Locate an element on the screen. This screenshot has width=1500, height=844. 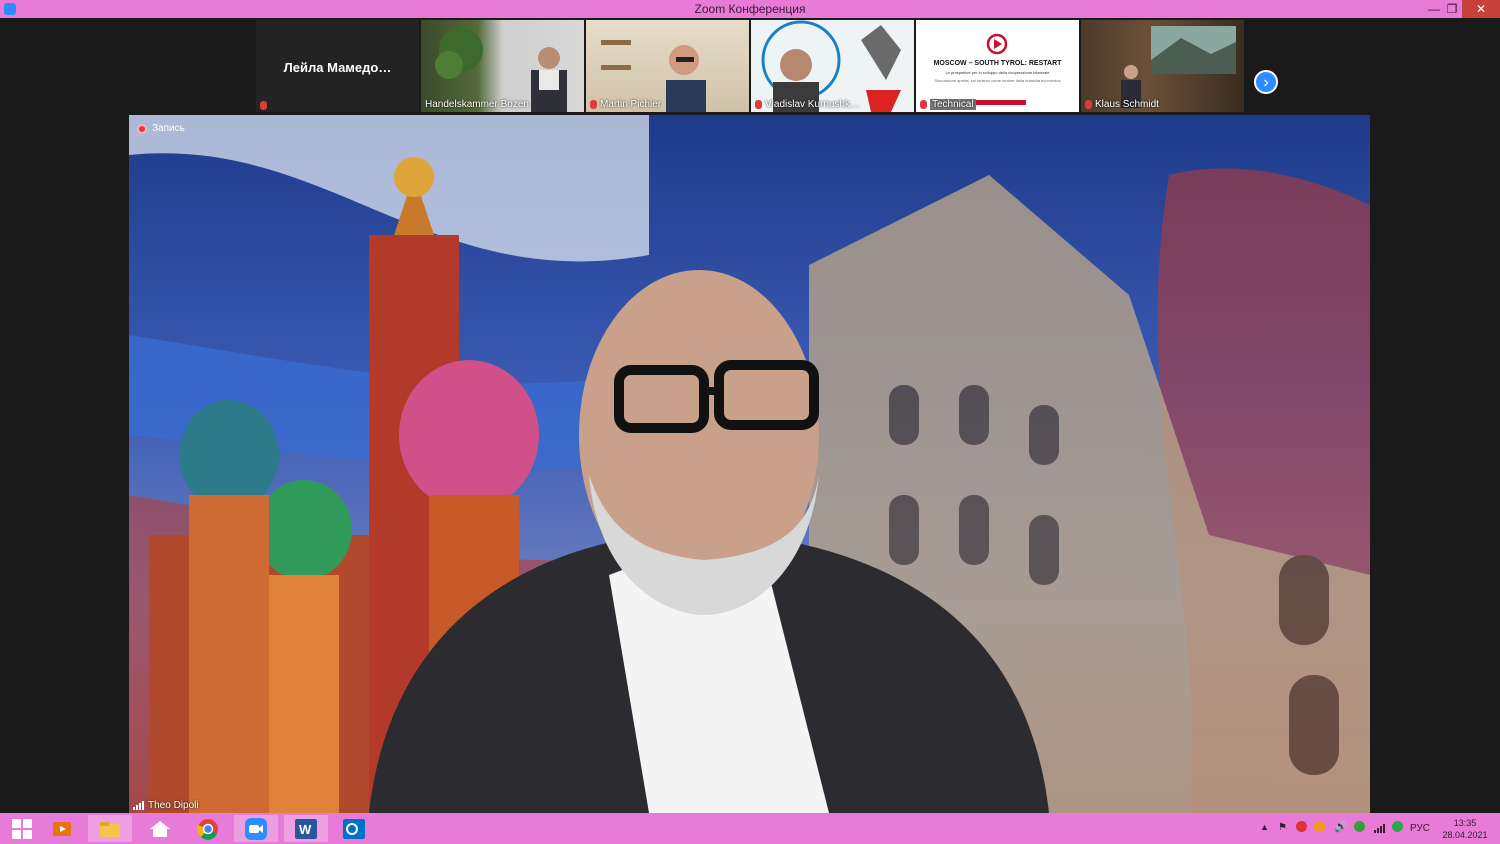
taskbar-word: W is located at coordinates (306, 828).